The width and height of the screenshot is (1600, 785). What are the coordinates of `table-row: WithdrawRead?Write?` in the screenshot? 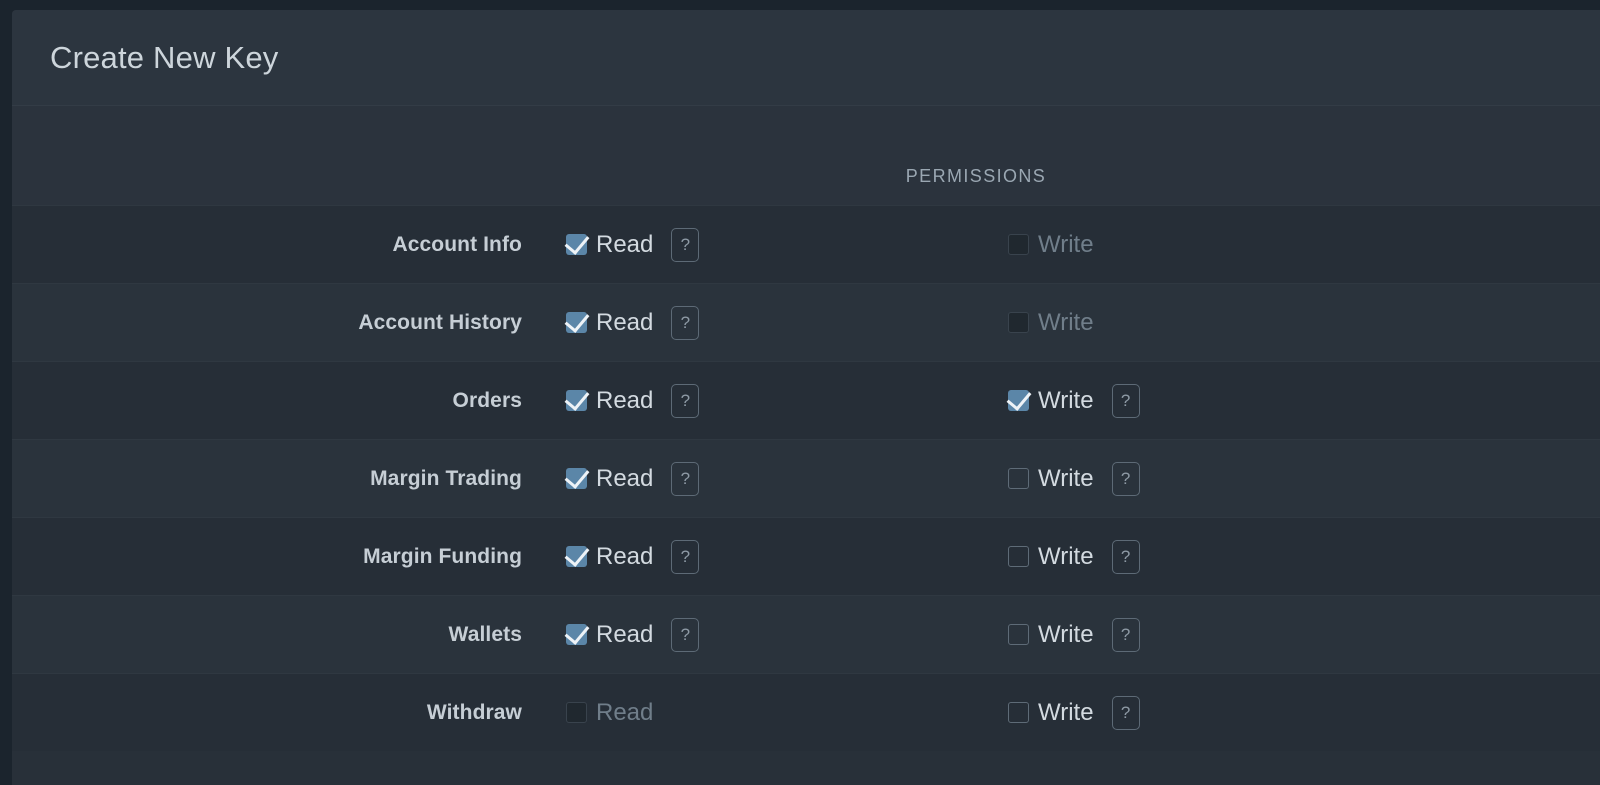 It's located at (806, 712).